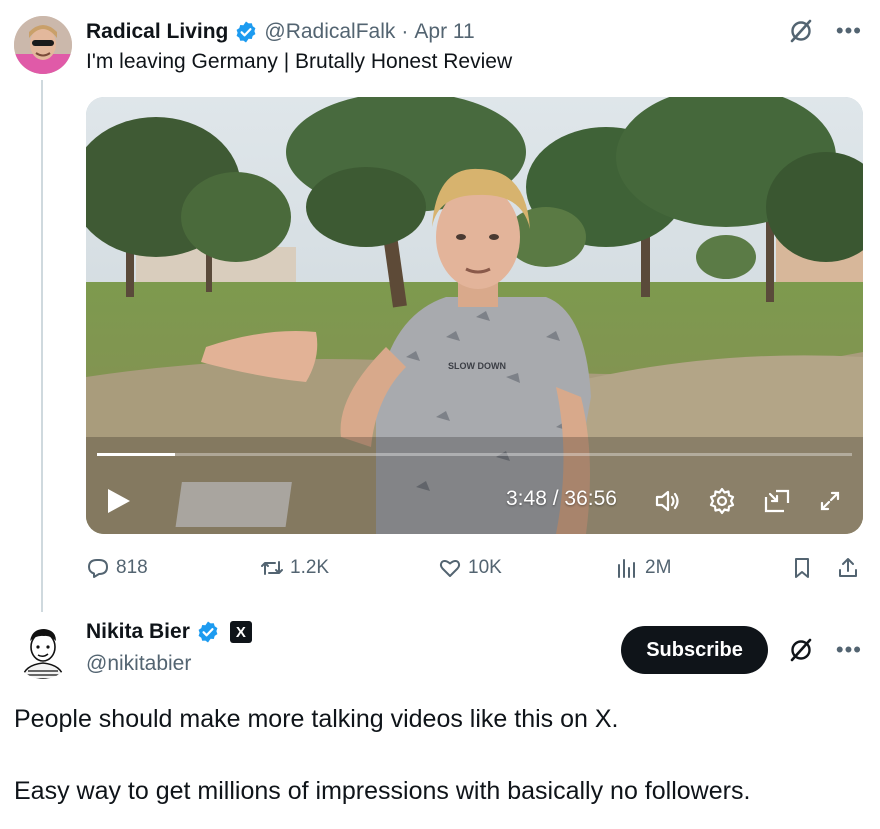 The height and width of the screenshot is (829, 880). Describe the element at coordinates (43, 650) in the screenshot. I see `nikita-bier-avatar` at that location.